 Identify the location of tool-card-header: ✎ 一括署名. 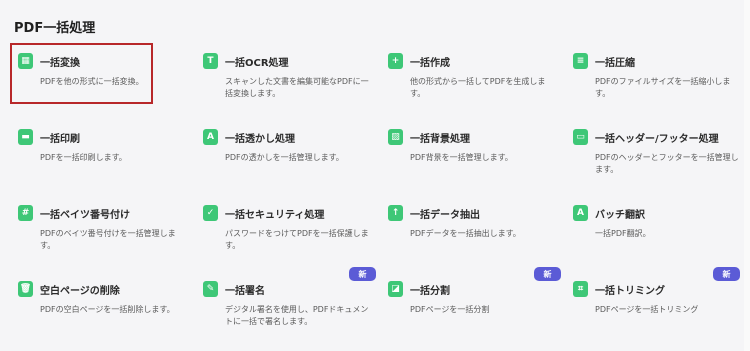
(291, 289).